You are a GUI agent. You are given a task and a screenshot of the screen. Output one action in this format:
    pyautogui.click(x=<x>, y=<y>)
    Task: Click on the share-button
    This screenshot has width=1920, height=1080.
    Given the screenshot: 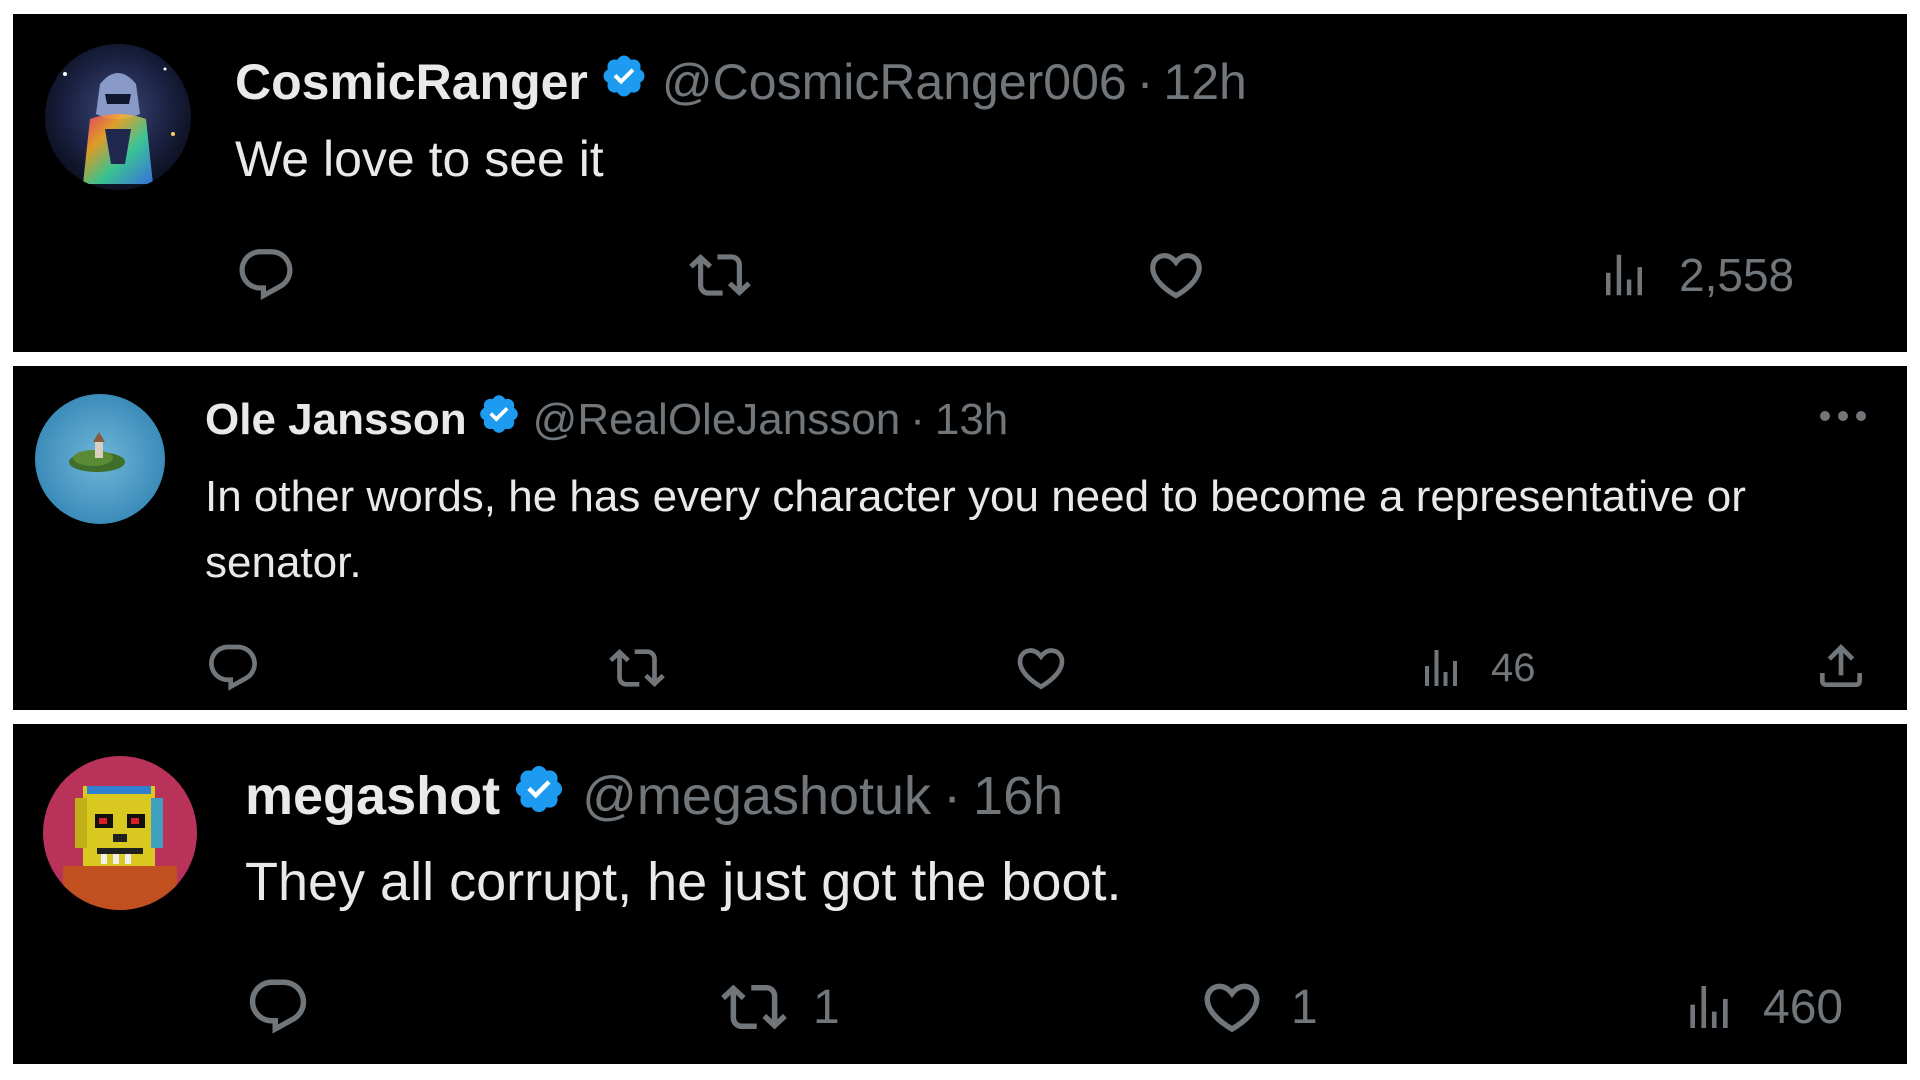 What is the action you would take?
    pyautogui.click(x=1841, y=666)
    